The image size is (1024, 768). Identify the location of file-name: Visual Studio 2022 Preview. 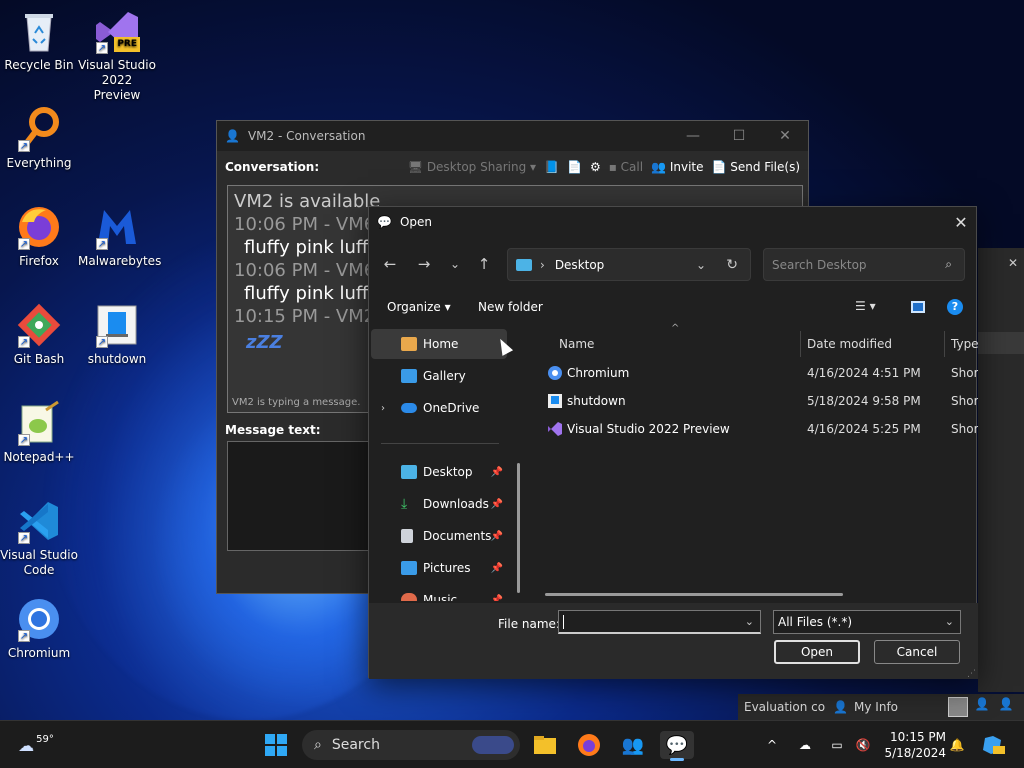
(648, 429).